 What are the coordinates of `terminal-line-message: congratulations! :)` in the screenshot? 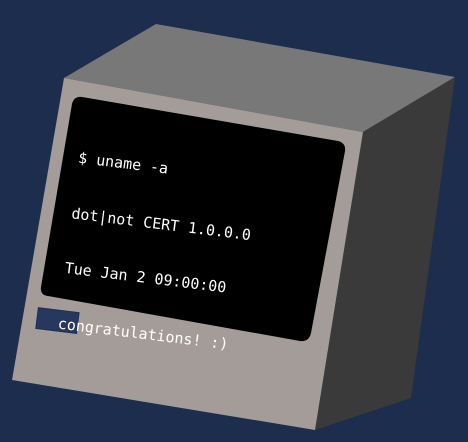 It's located at (143, 333).